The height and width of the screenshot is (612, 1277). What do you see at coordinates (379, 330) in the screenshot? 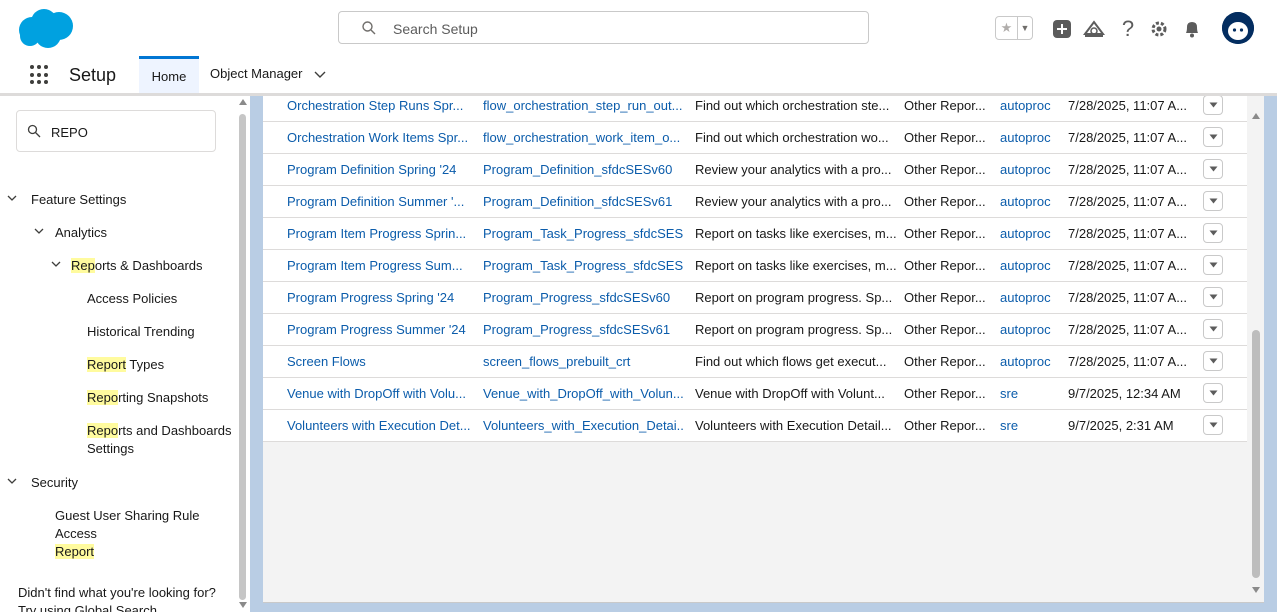
I see `row-label-link: Program Progress Summer '24` at bounding box center [379, 330].